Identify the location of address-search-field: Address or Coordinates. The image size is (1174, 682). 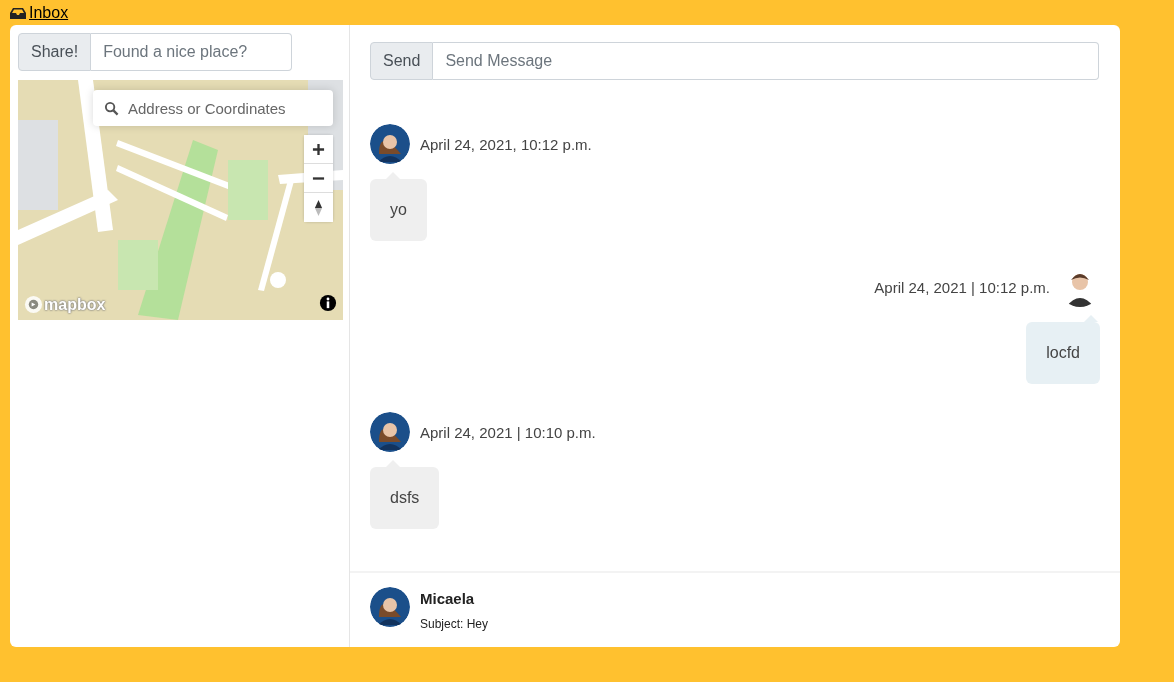
(213, 108).